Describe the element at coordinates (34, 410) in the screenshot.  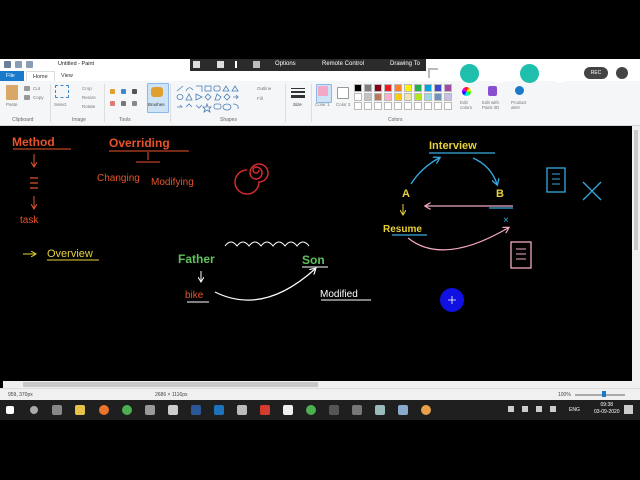
I see `search-icon` at that location.